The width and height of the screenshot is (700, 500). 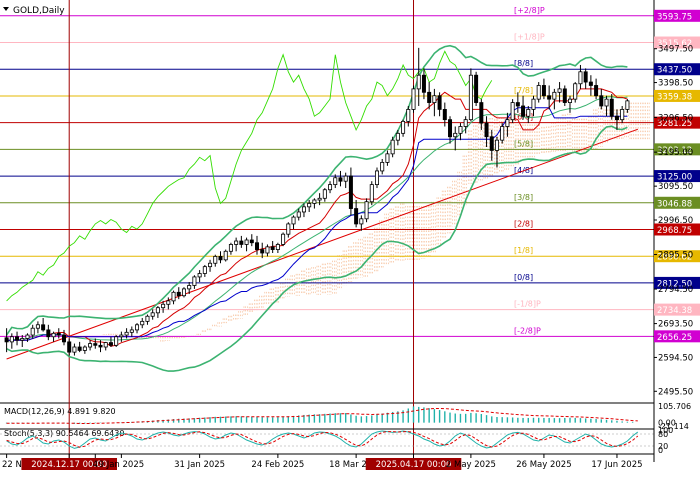 What do you see at coordinates (471, 465) in the screenshot?
I see `time-tick-label: 2 May 2025` at bounding box center [471, 465].